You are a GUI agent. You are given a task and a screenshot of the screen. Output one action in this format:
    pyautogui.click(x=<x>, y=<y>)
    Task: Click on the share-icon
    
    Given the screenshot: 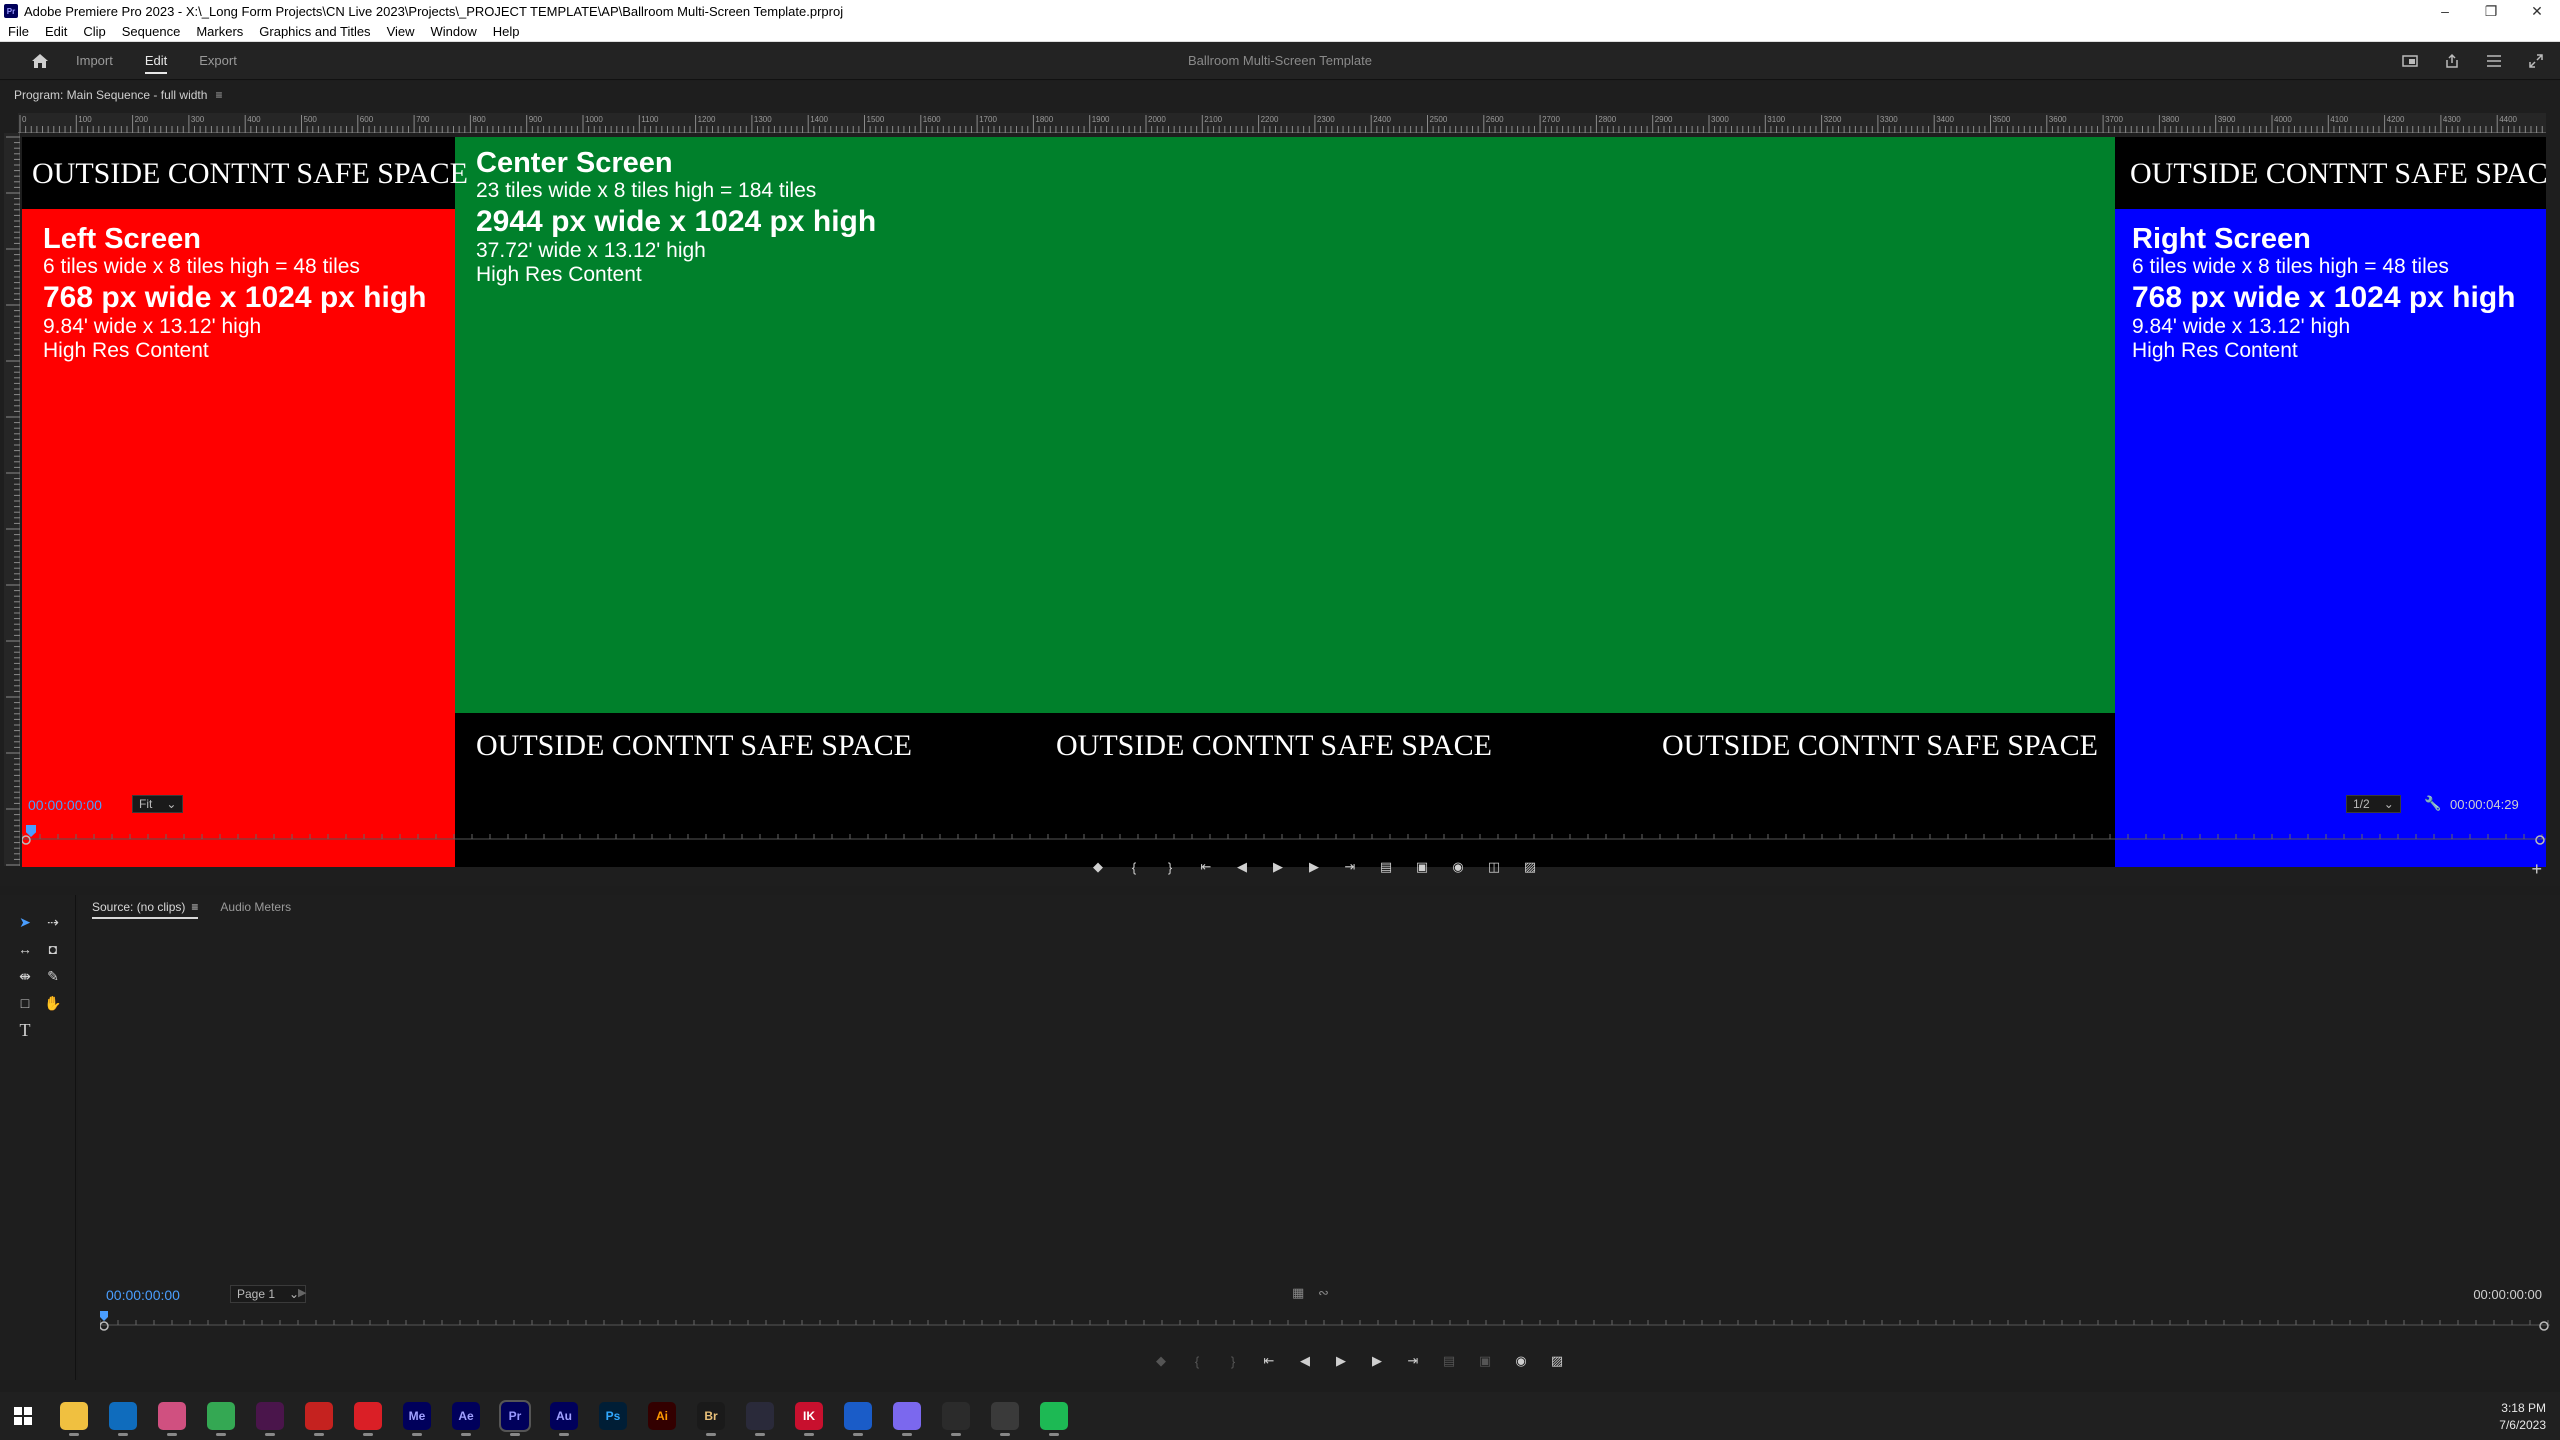 What is the action you would take?
    pyautogui.click(x=2452, y=61)
    